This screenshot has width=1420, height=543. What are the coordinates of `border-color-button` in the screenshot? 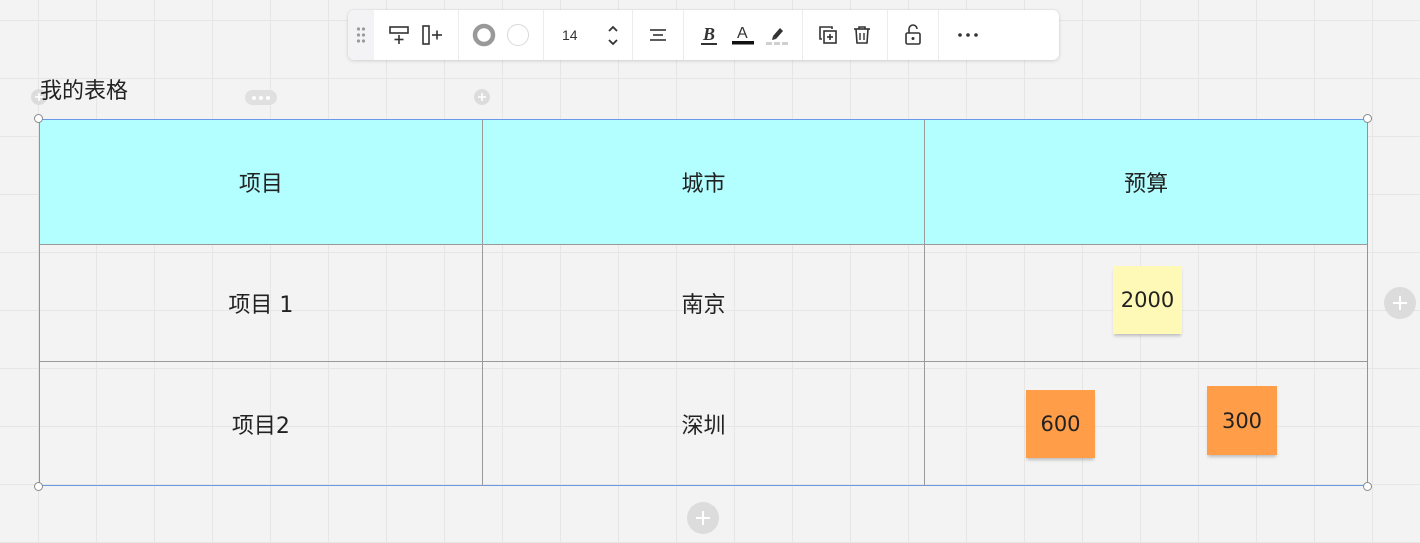 It's located at (484, 35).